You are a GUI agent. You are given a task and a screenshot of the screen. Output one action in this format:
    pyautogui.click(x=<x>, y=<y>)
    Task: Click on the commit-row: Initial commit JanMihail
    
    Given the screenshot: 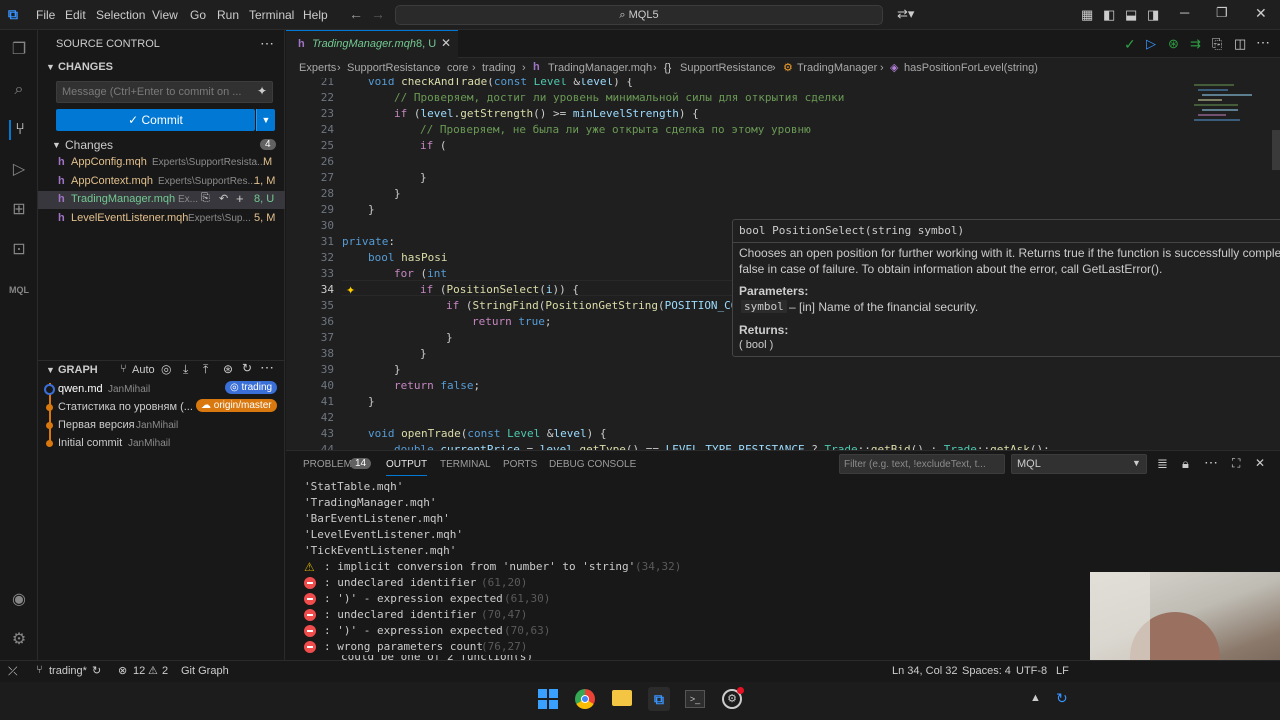 What is the action you would take?
    pyautogui.click(x=161, y=444)
    